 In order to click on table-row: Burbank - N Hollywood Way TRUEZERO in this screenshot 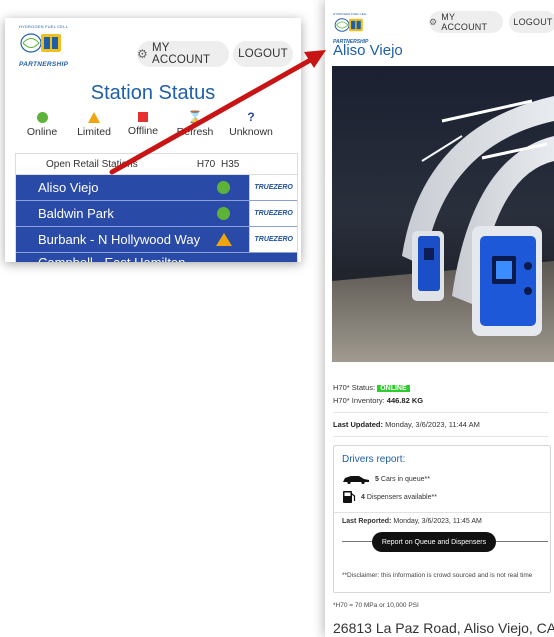, I will do `click(156, 240)`.